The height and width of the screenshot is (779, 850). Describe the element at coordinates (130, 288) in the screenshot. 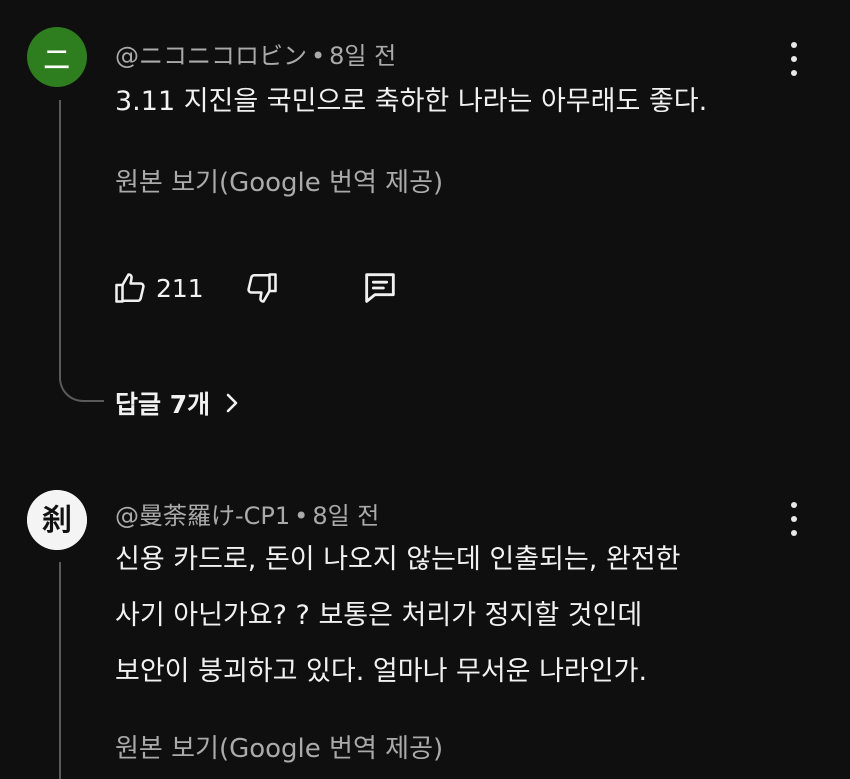

I see `thumbs-up-icon` at that location.